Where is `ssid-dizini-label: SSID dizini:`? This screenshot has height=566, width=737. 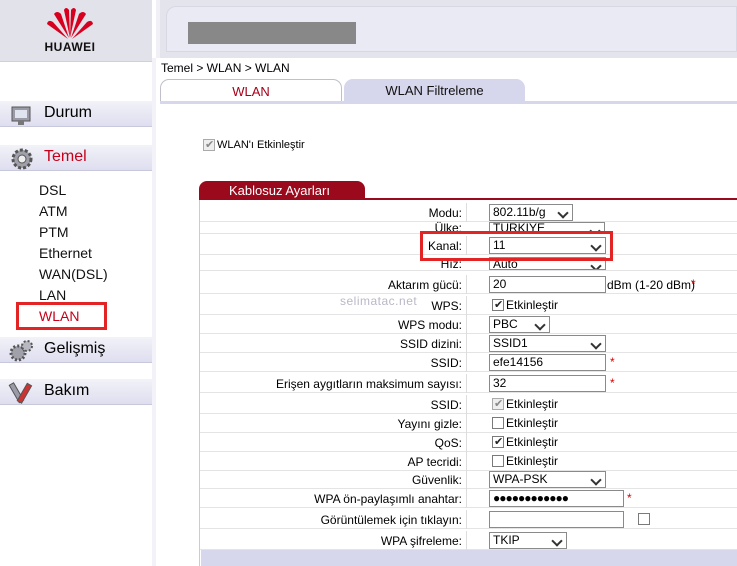 ssid-dizini-label: SSID dizini: is located at coordinates (430, 344).